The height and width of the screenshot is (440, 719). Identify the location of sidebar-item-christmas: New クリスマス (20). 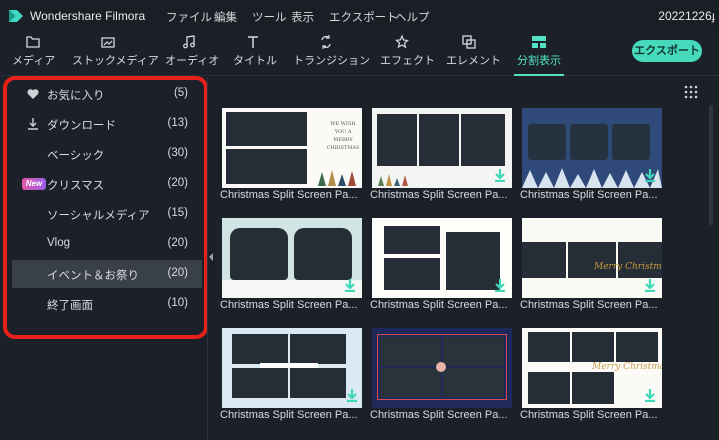
(107, 184).